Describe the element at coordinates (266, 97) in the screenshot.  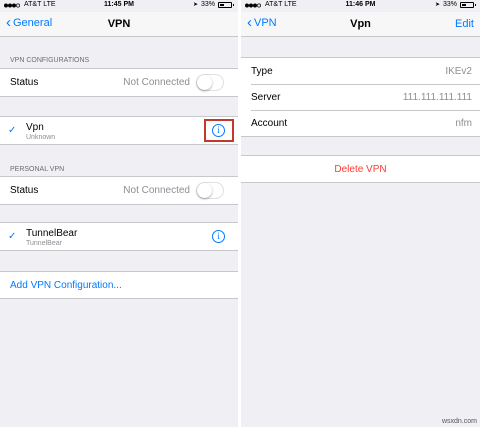
I see `detail-label: Server` at that location.